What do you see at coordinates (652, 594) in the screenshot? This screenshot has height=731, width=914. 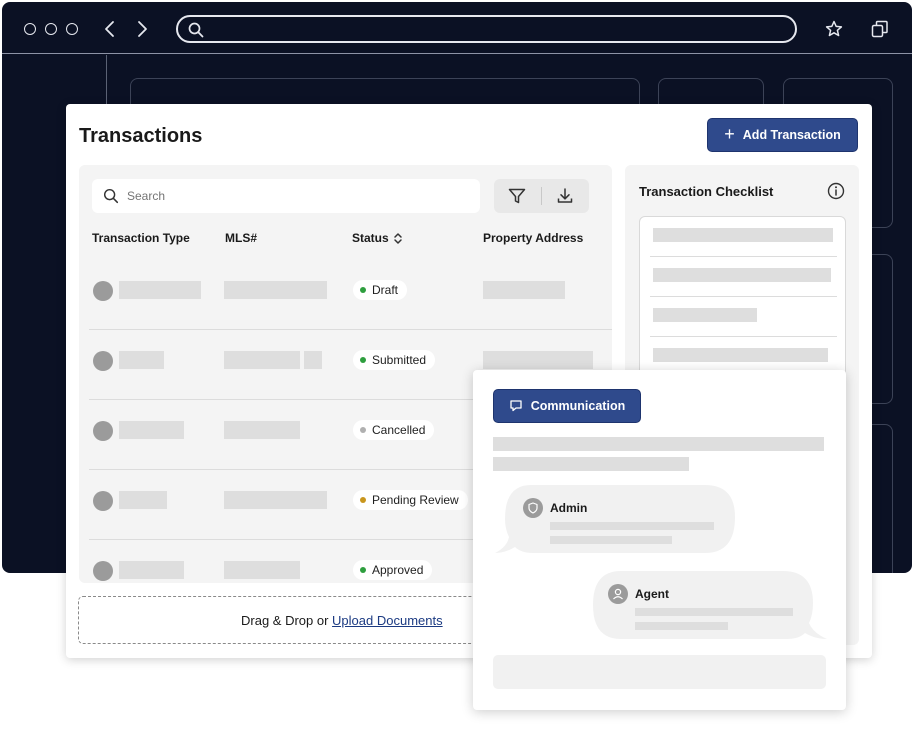 I see `message-author: Agent` at bounding box center [652, 594].